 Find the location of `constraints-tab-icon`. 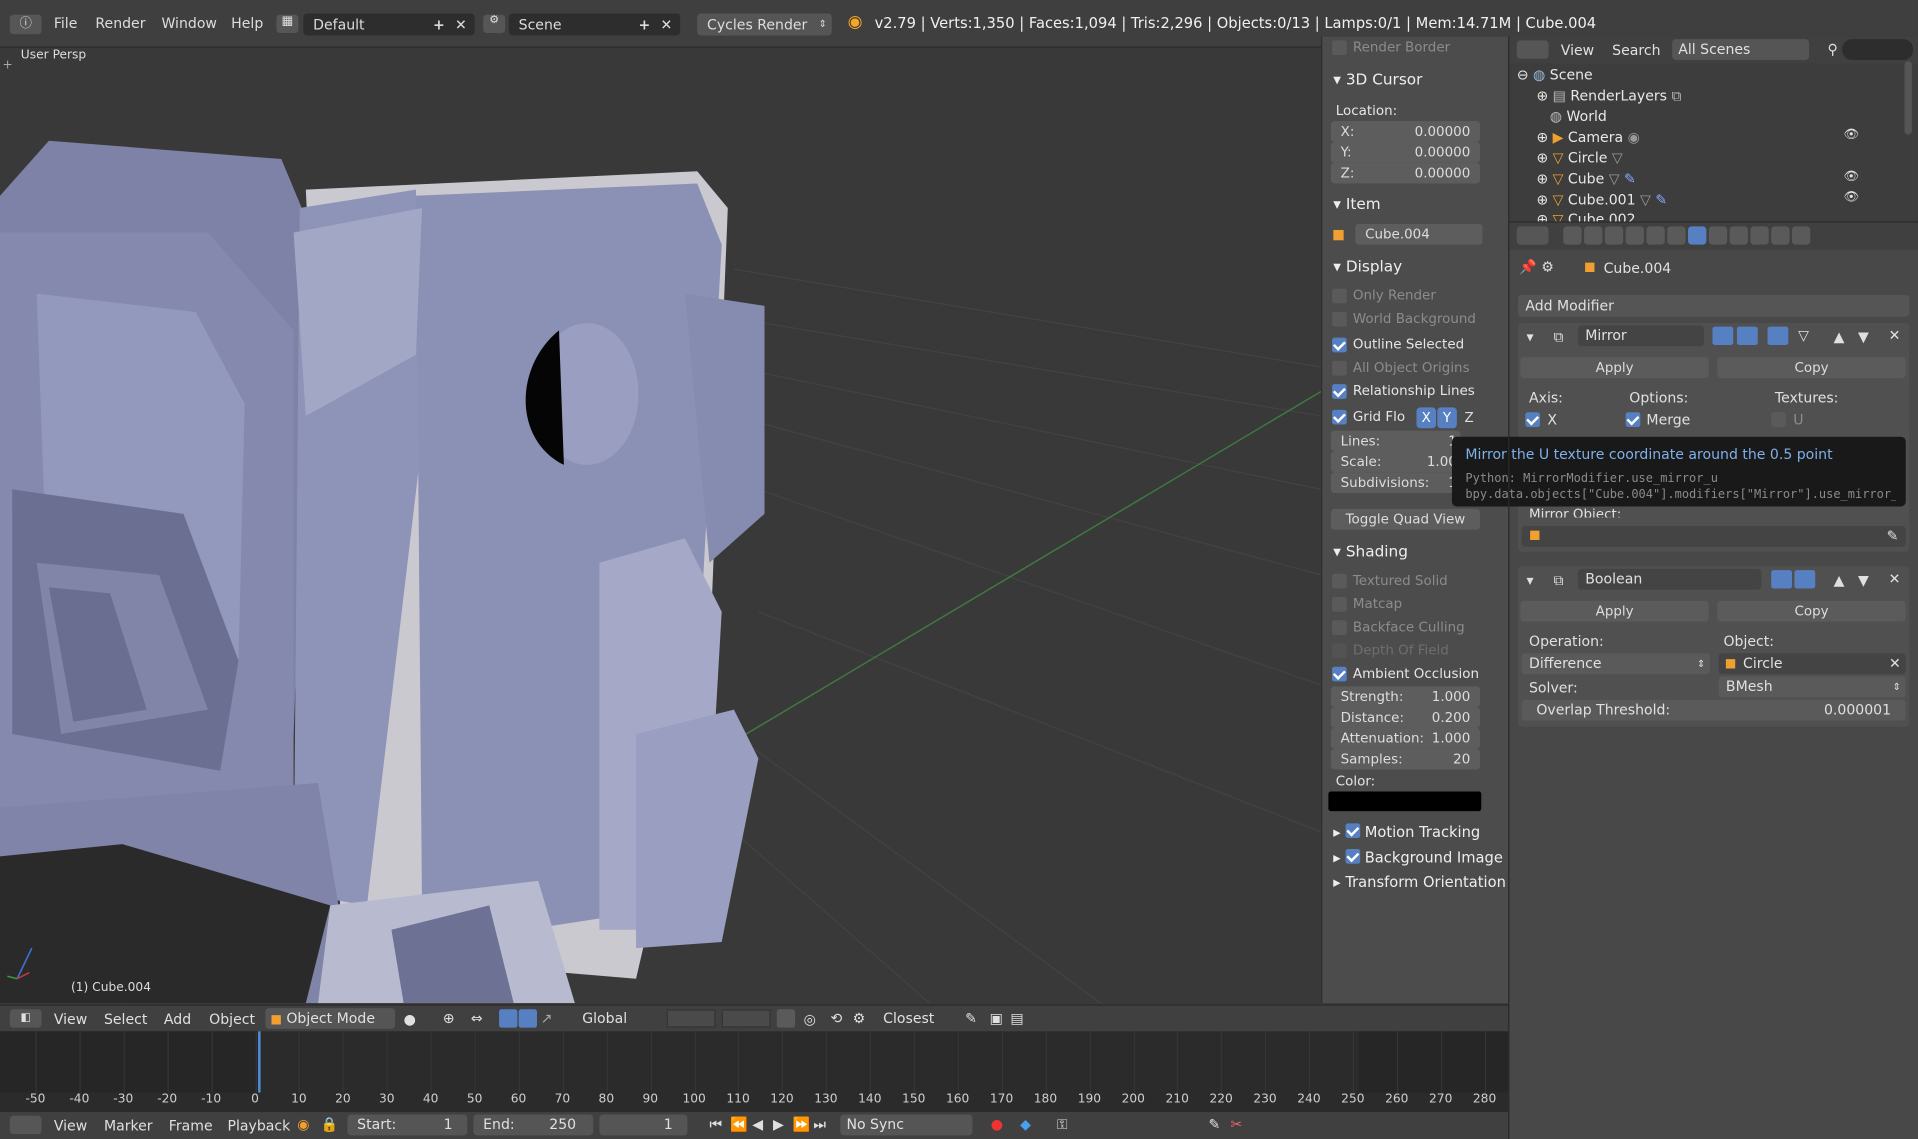

constraints-tab-icon is located at coordinates (1676, 235).